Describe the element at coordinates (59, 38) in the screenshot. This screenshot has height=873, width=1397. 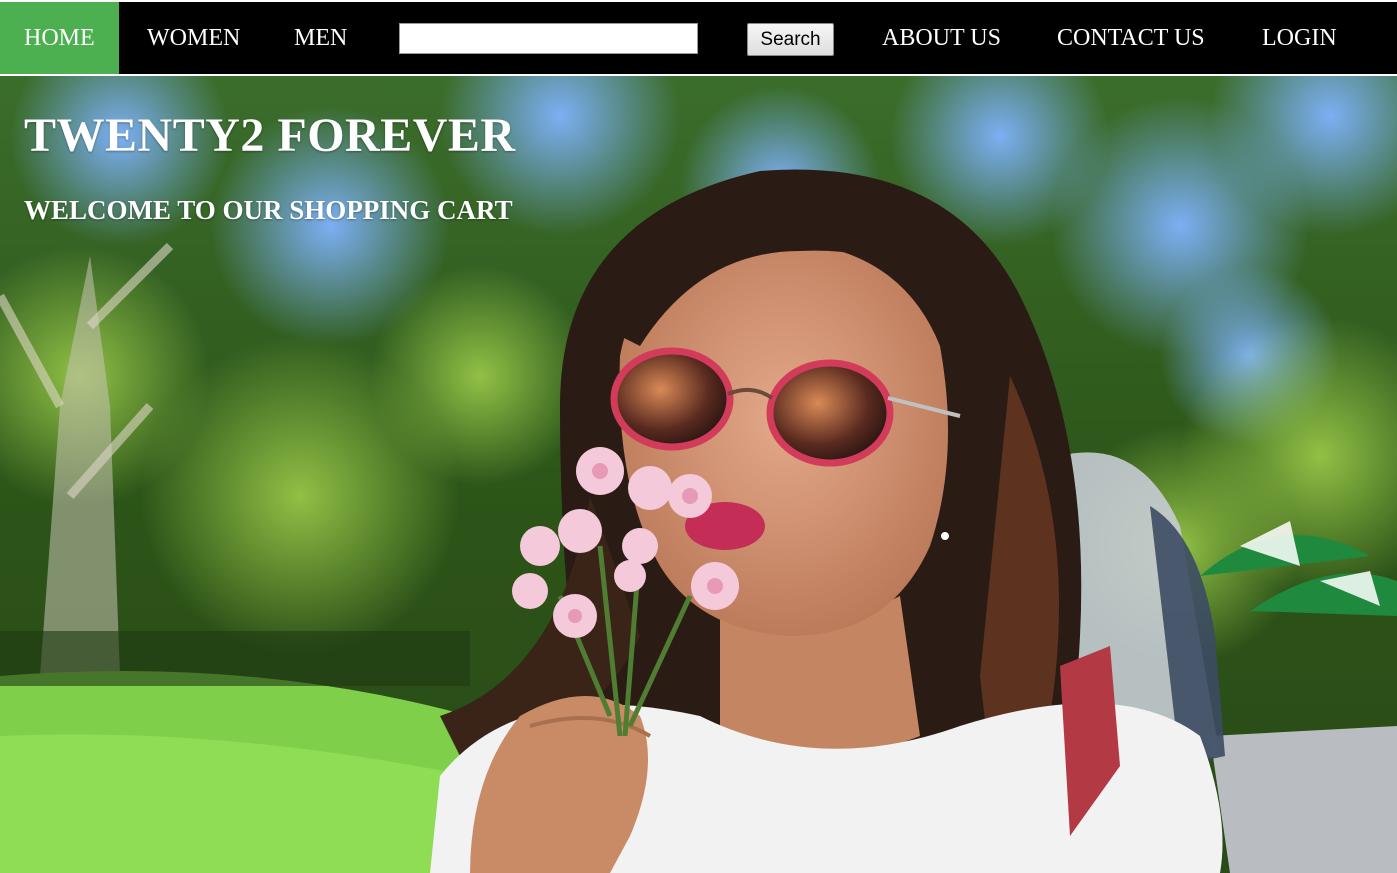
I see `nav-home-link: HOME` at that location.